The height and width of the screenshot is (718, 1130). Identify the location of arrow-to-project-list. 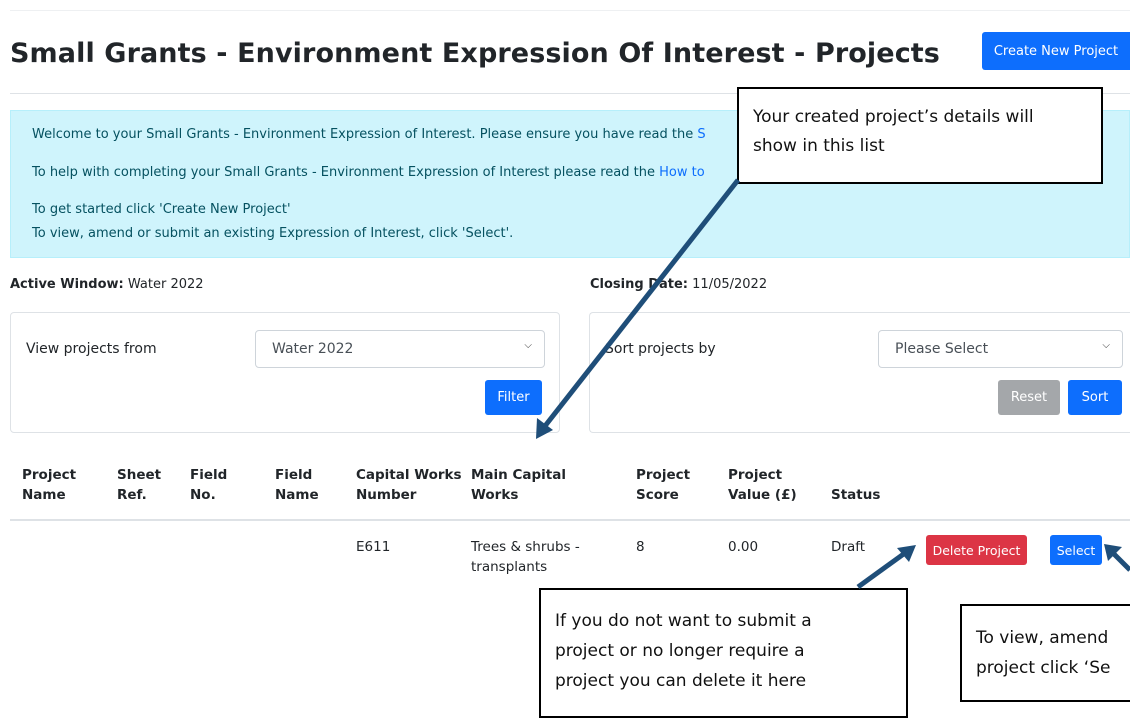
(641, 303).